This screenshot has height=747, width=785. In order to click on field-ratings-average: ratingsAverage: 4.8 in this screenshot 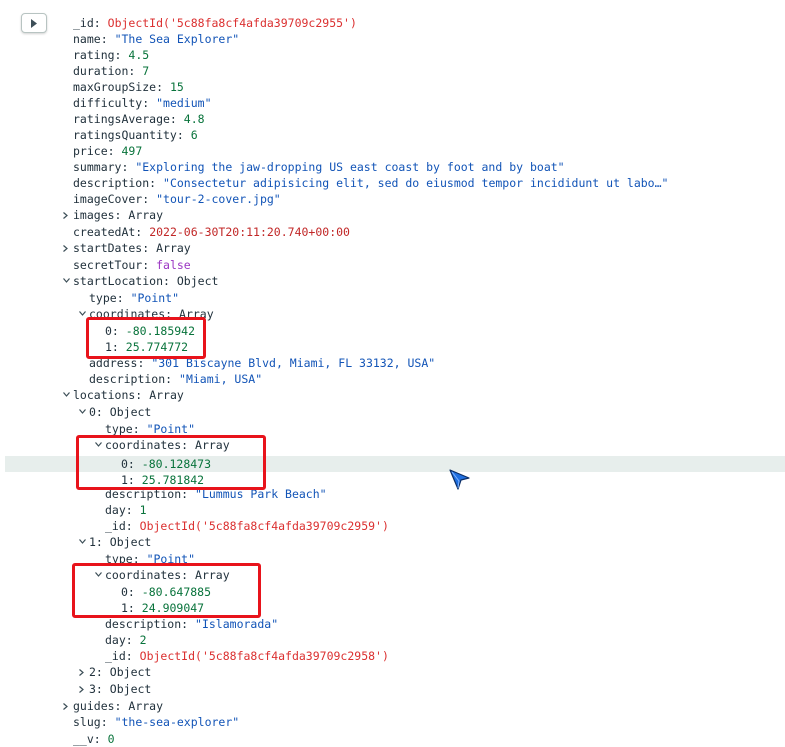, I will do `click(139, 119)`.